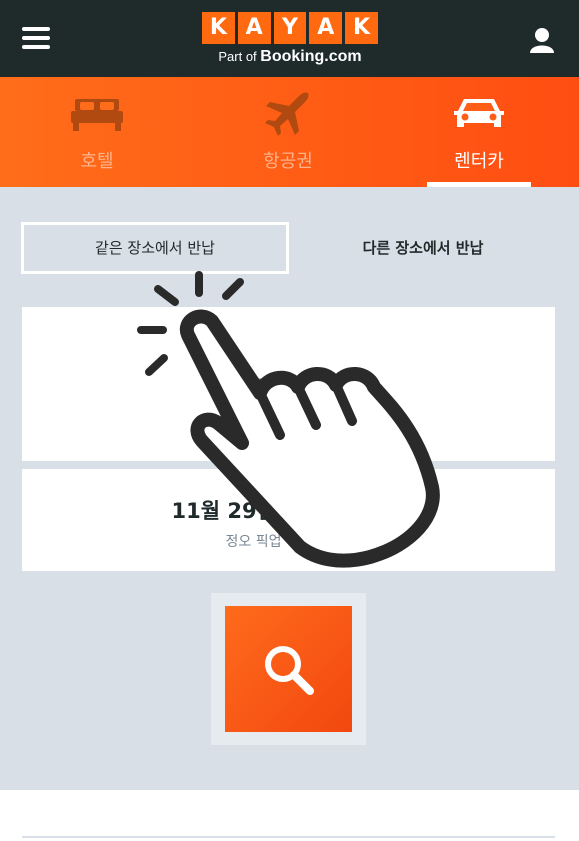 This screenshot has height=841, width=579. I want to click on logo-subtitle: Part of Booking.com, so click(290, 56).